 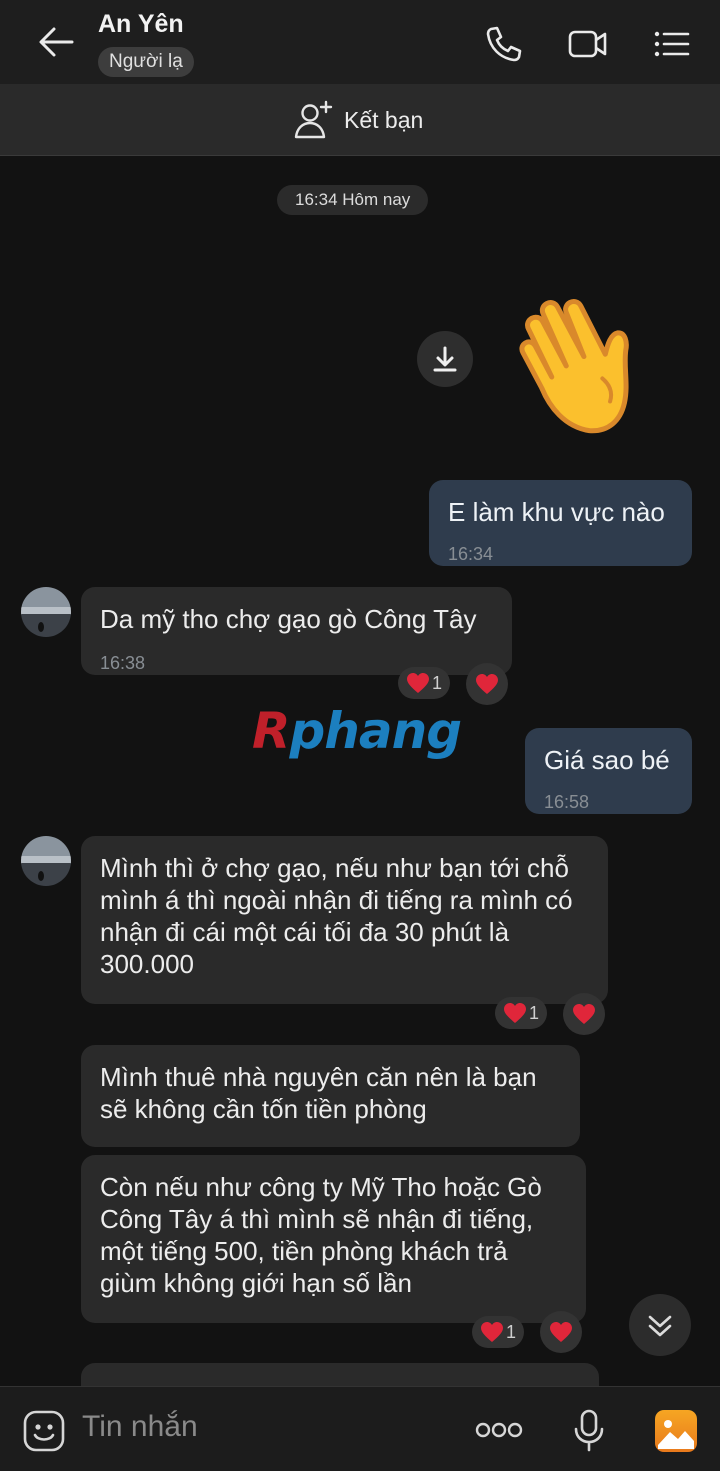 I want to click on scroll-to-bottom-button, so click(x=660, y=1325).